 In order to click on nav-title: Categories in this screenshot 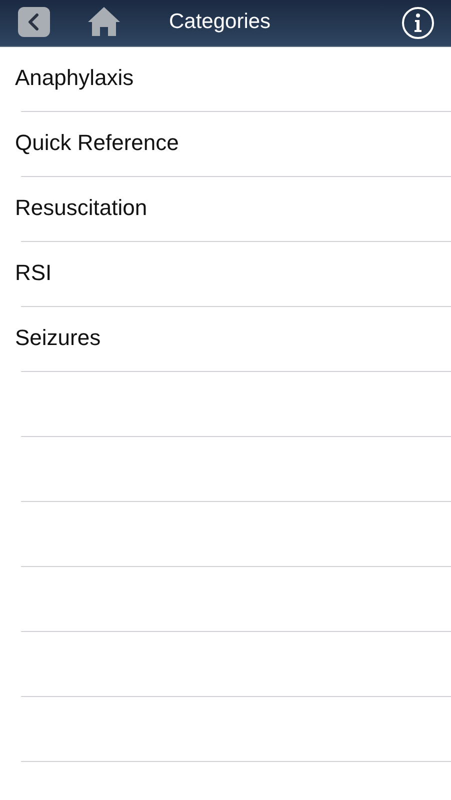, I will do `click(220, 22)`.